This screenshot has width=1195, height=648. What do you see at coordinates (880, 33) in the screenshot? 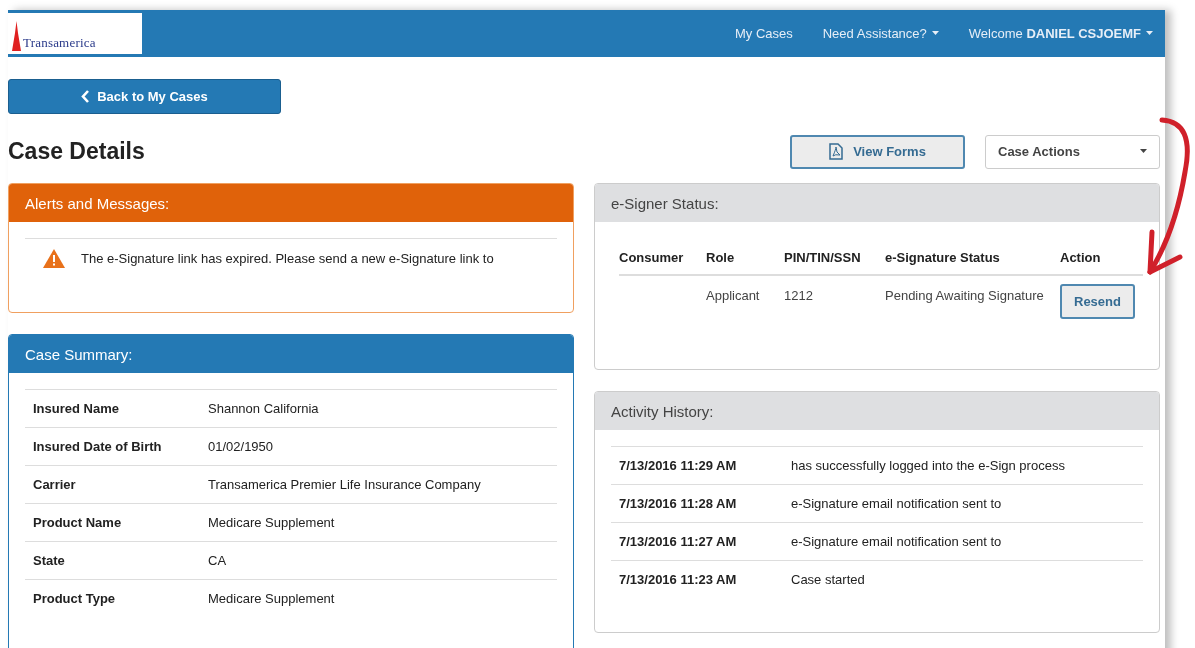
I see `nav-menu: Need Assistance?` at bounding box center [880, 33].